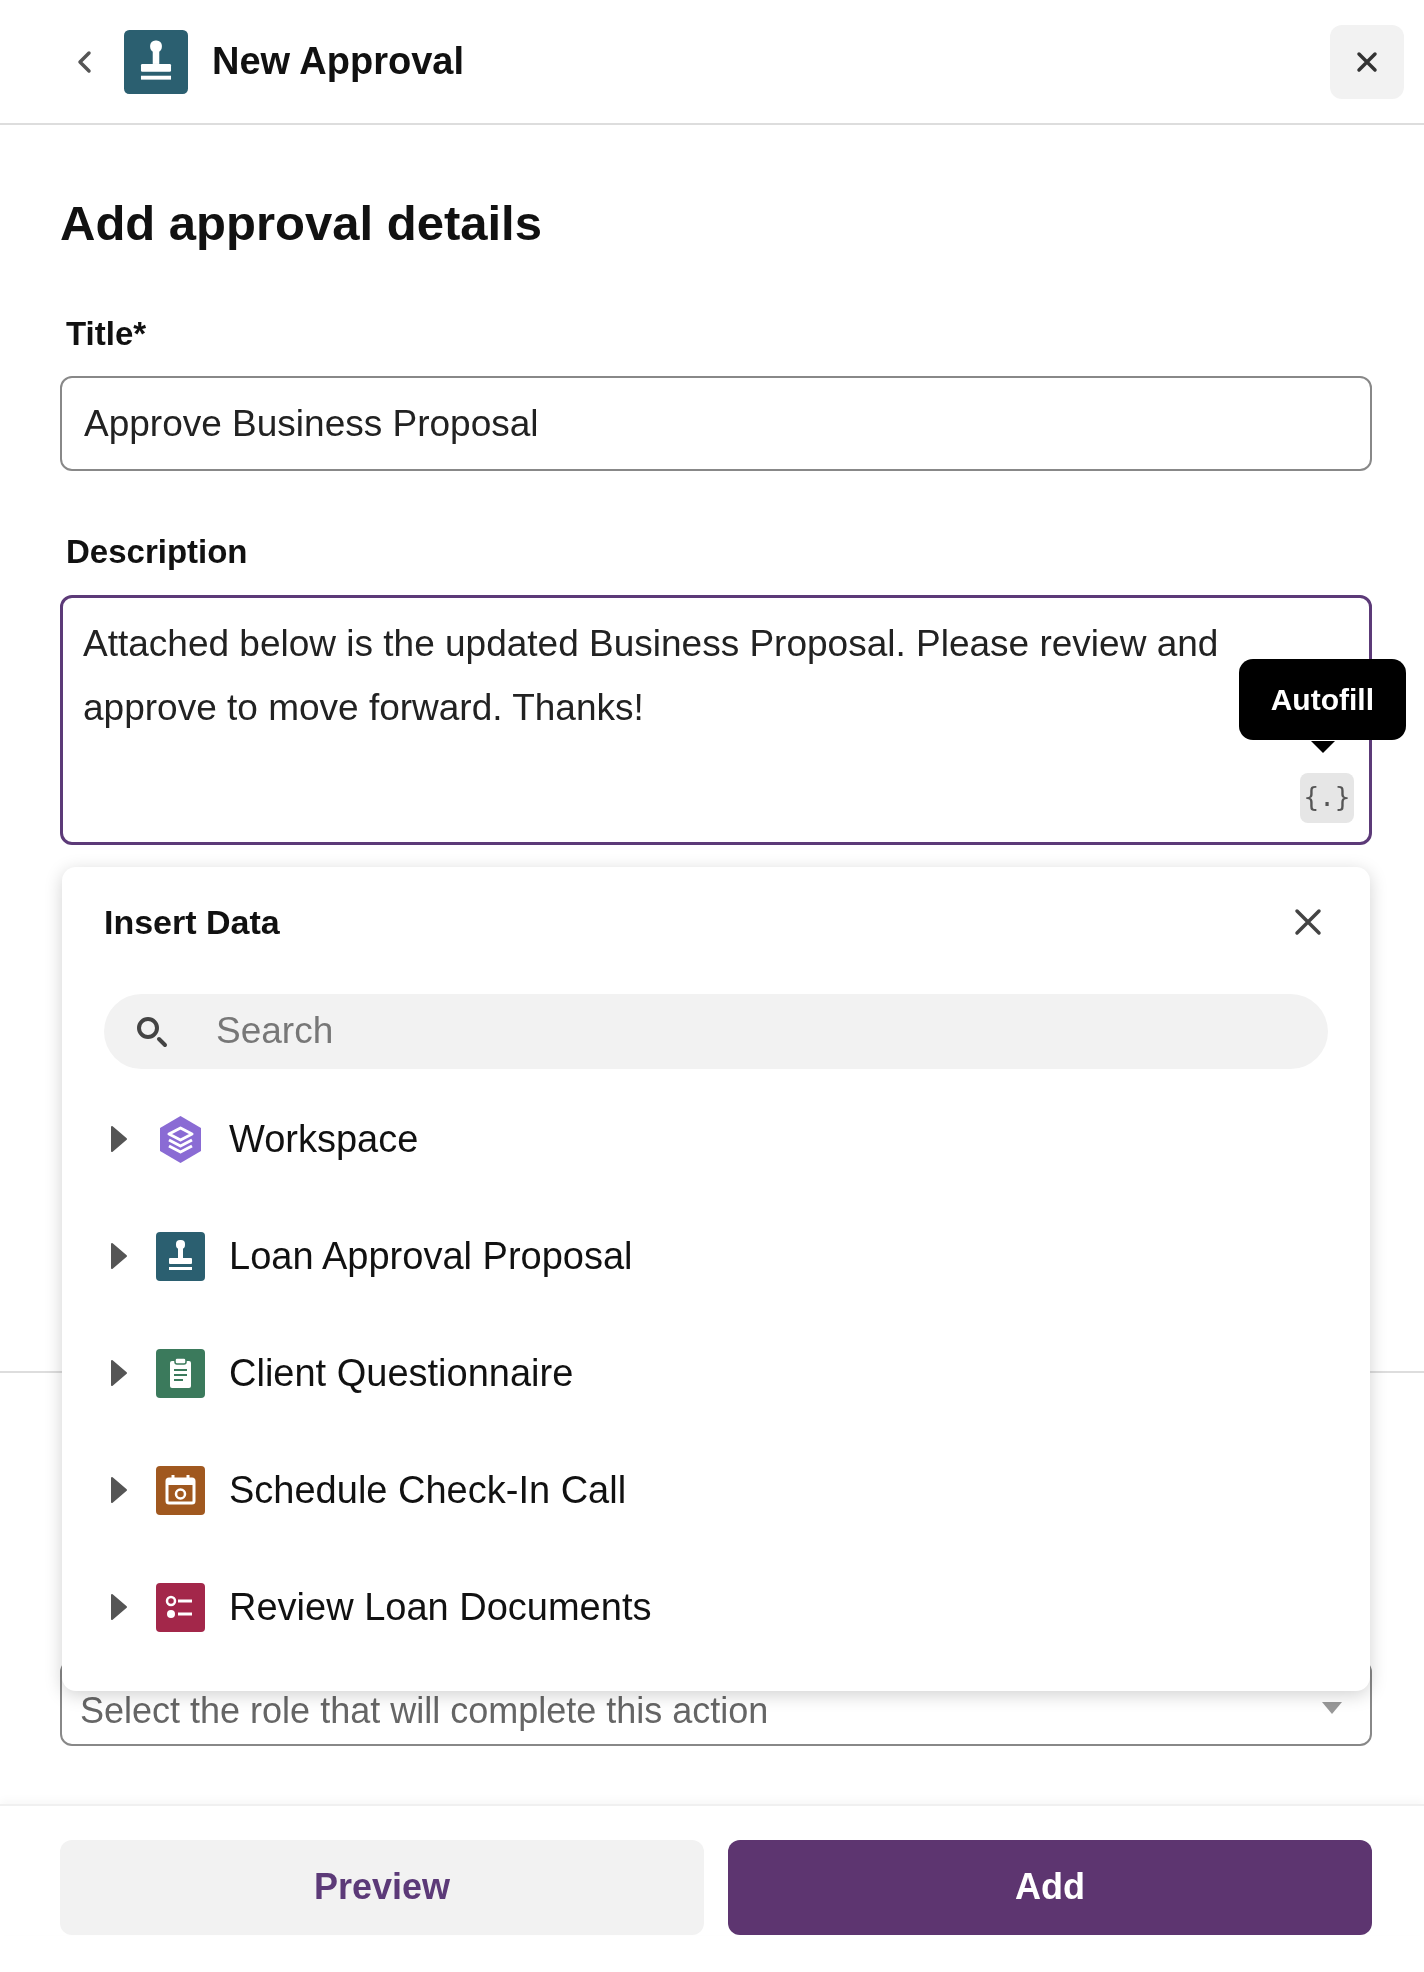  I want to click on add-button: Add, so click(1050, 1887).